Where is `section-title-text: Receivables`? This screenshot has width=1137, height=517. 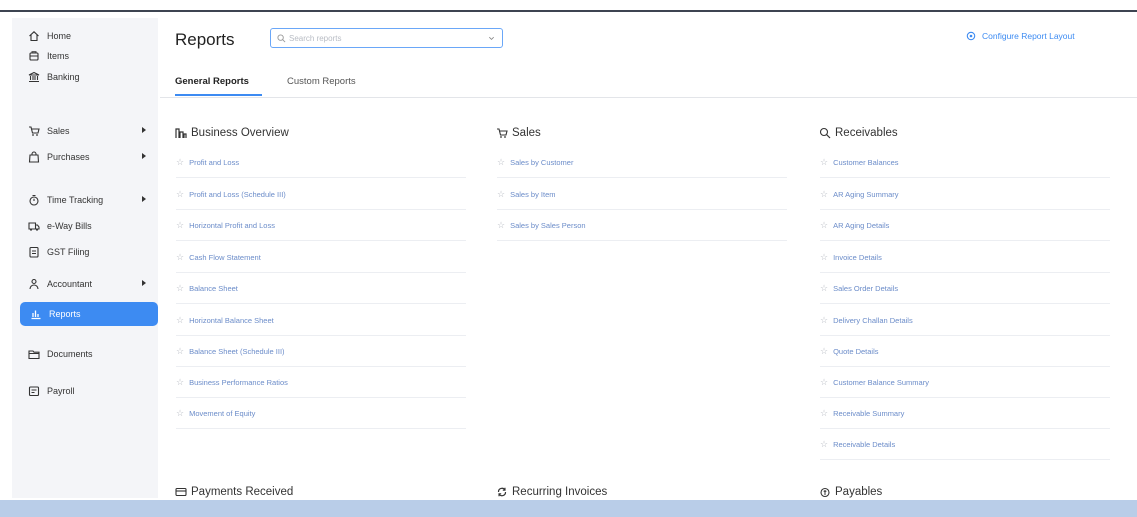 section-title-text: Receivables is located at coordinates (866, 133).